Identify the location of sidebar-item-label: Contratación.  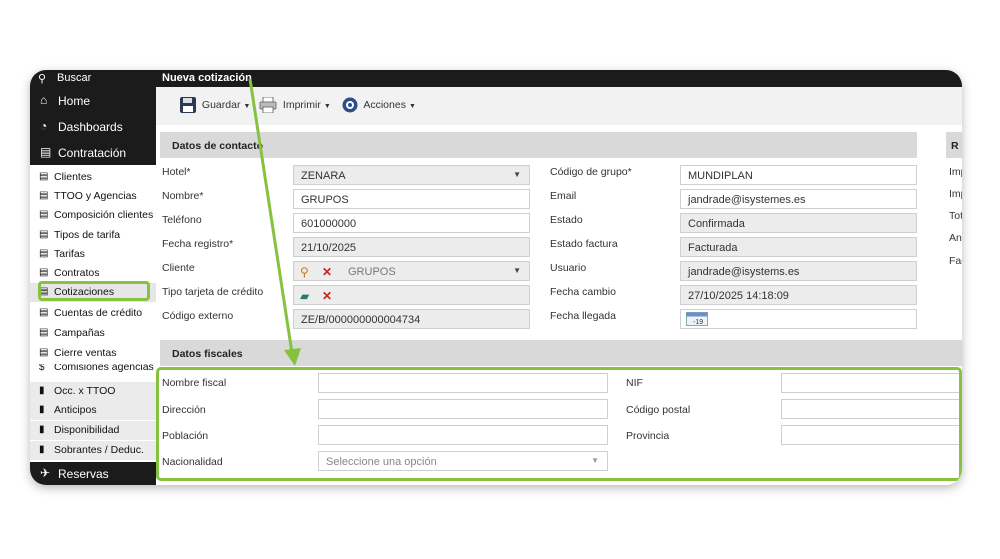
(92, 153).